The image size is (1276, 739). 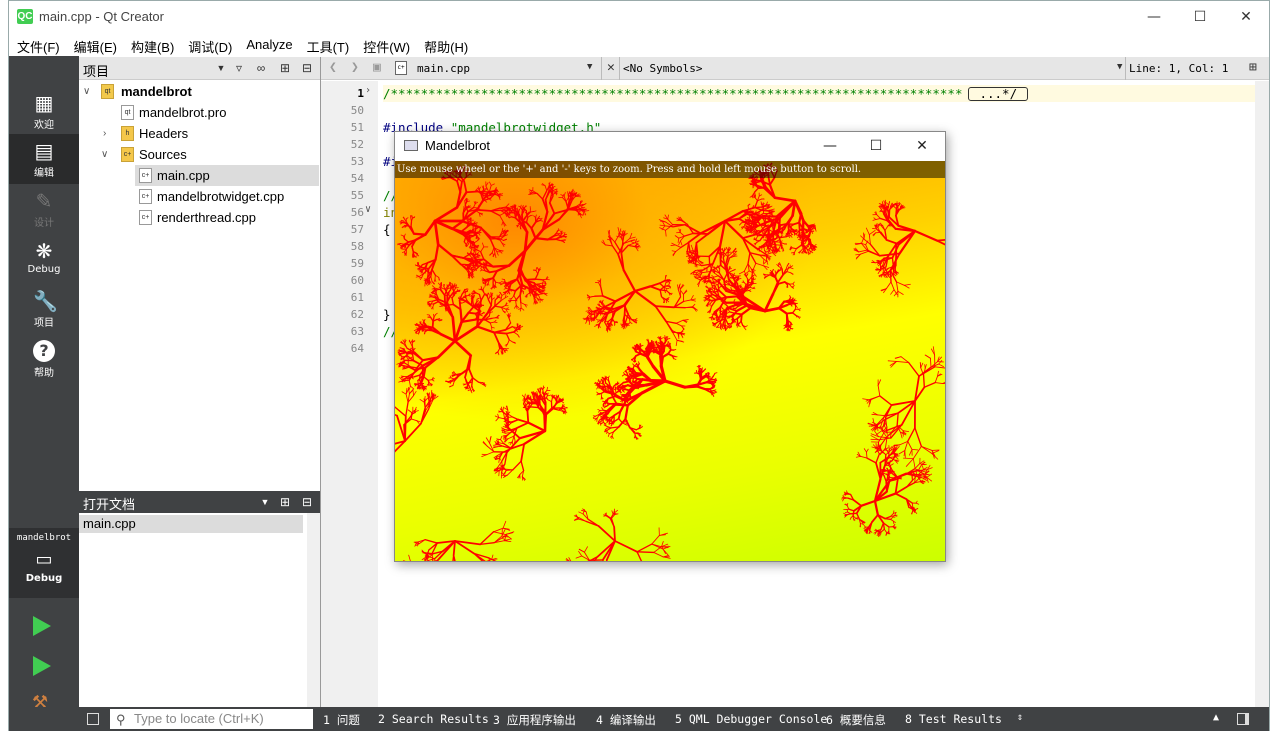 What do you see at coordinates (191, 524) in the screenshot?
I see `open-document-item: main.cpp` at bounding box center [191, 524].